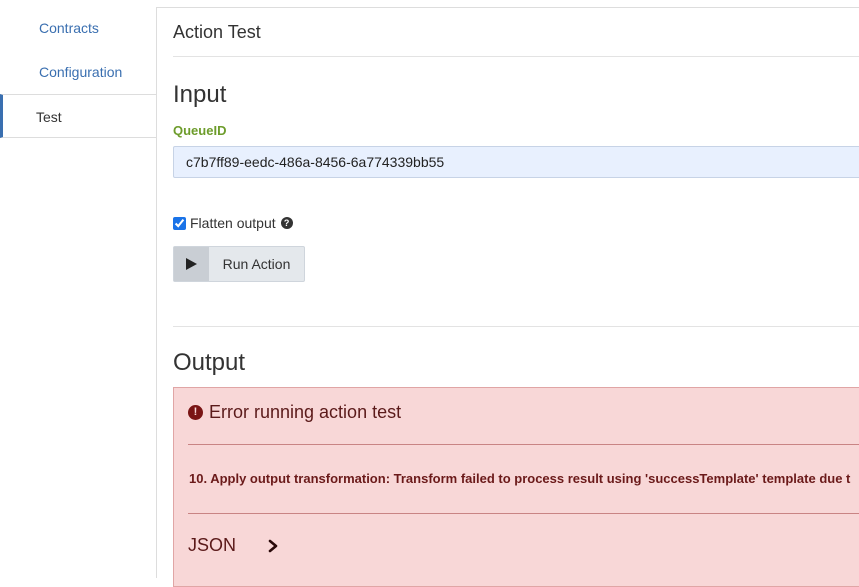 The width and height of the screenshot is (859, 587). What do you see at coordinates (212, 545) in the screenshot?
I see `json-label: JSON` at bounding box center [212, 545].